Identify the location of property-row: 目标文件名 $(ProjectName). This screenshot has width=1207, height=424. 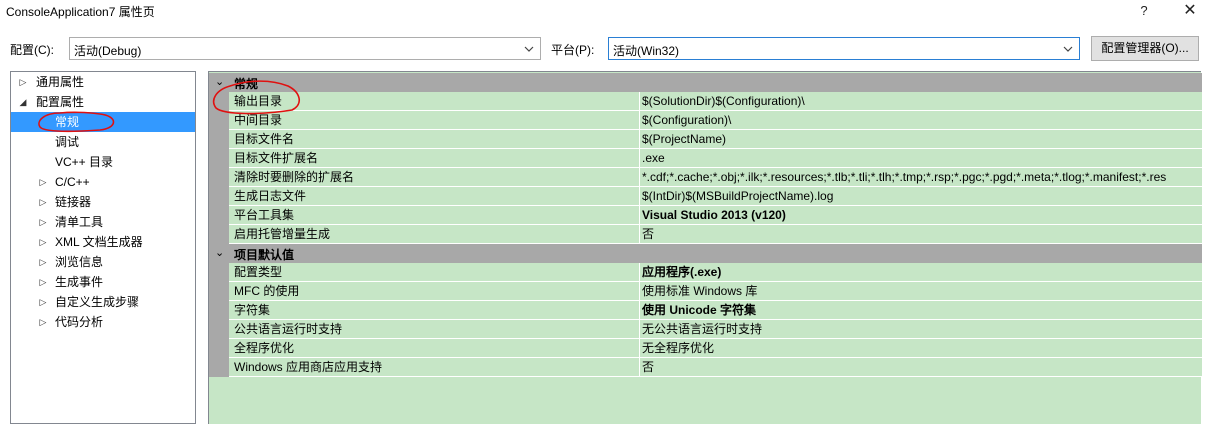
(705, 139).